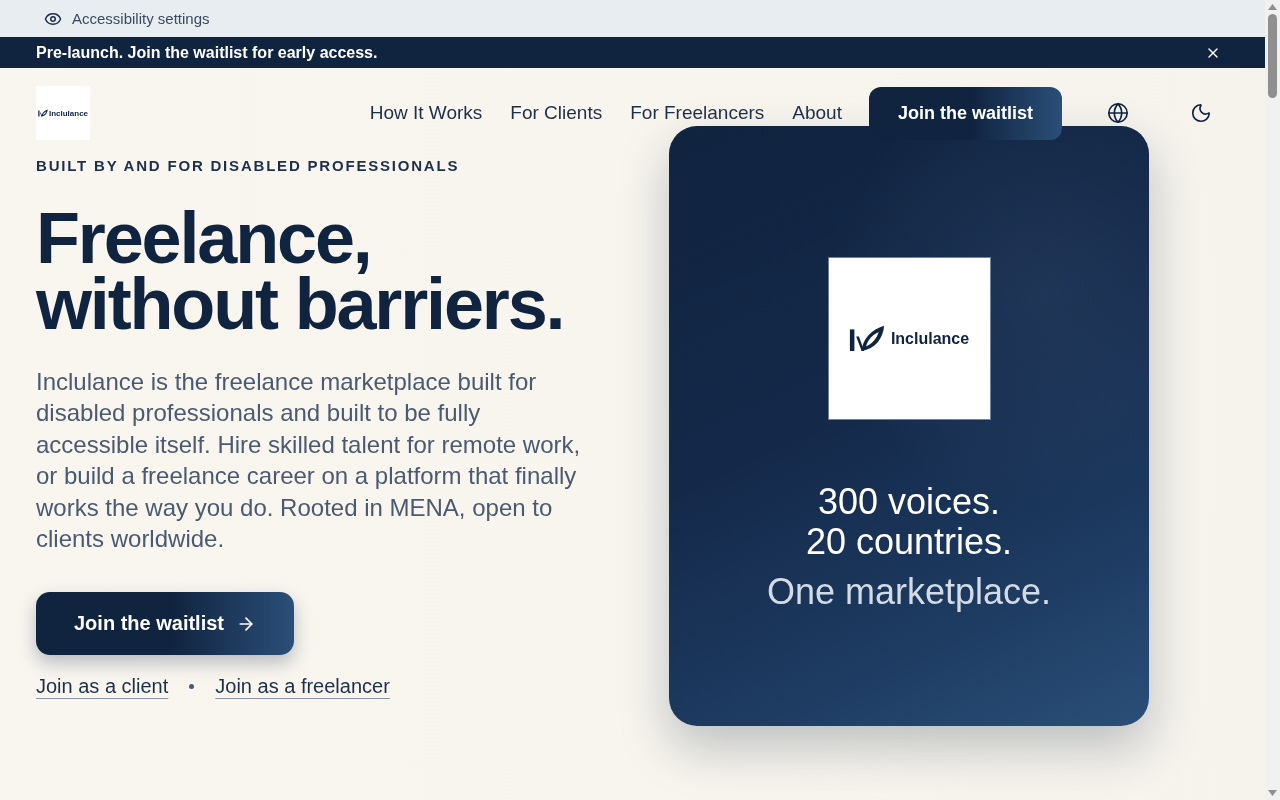 The width and height of the screenshot is (1280, 800). What do you see at coordinates (909, 592) in the screenshot?
I see `tagline-text: One marketplace.` at bounding box center [909, 592].